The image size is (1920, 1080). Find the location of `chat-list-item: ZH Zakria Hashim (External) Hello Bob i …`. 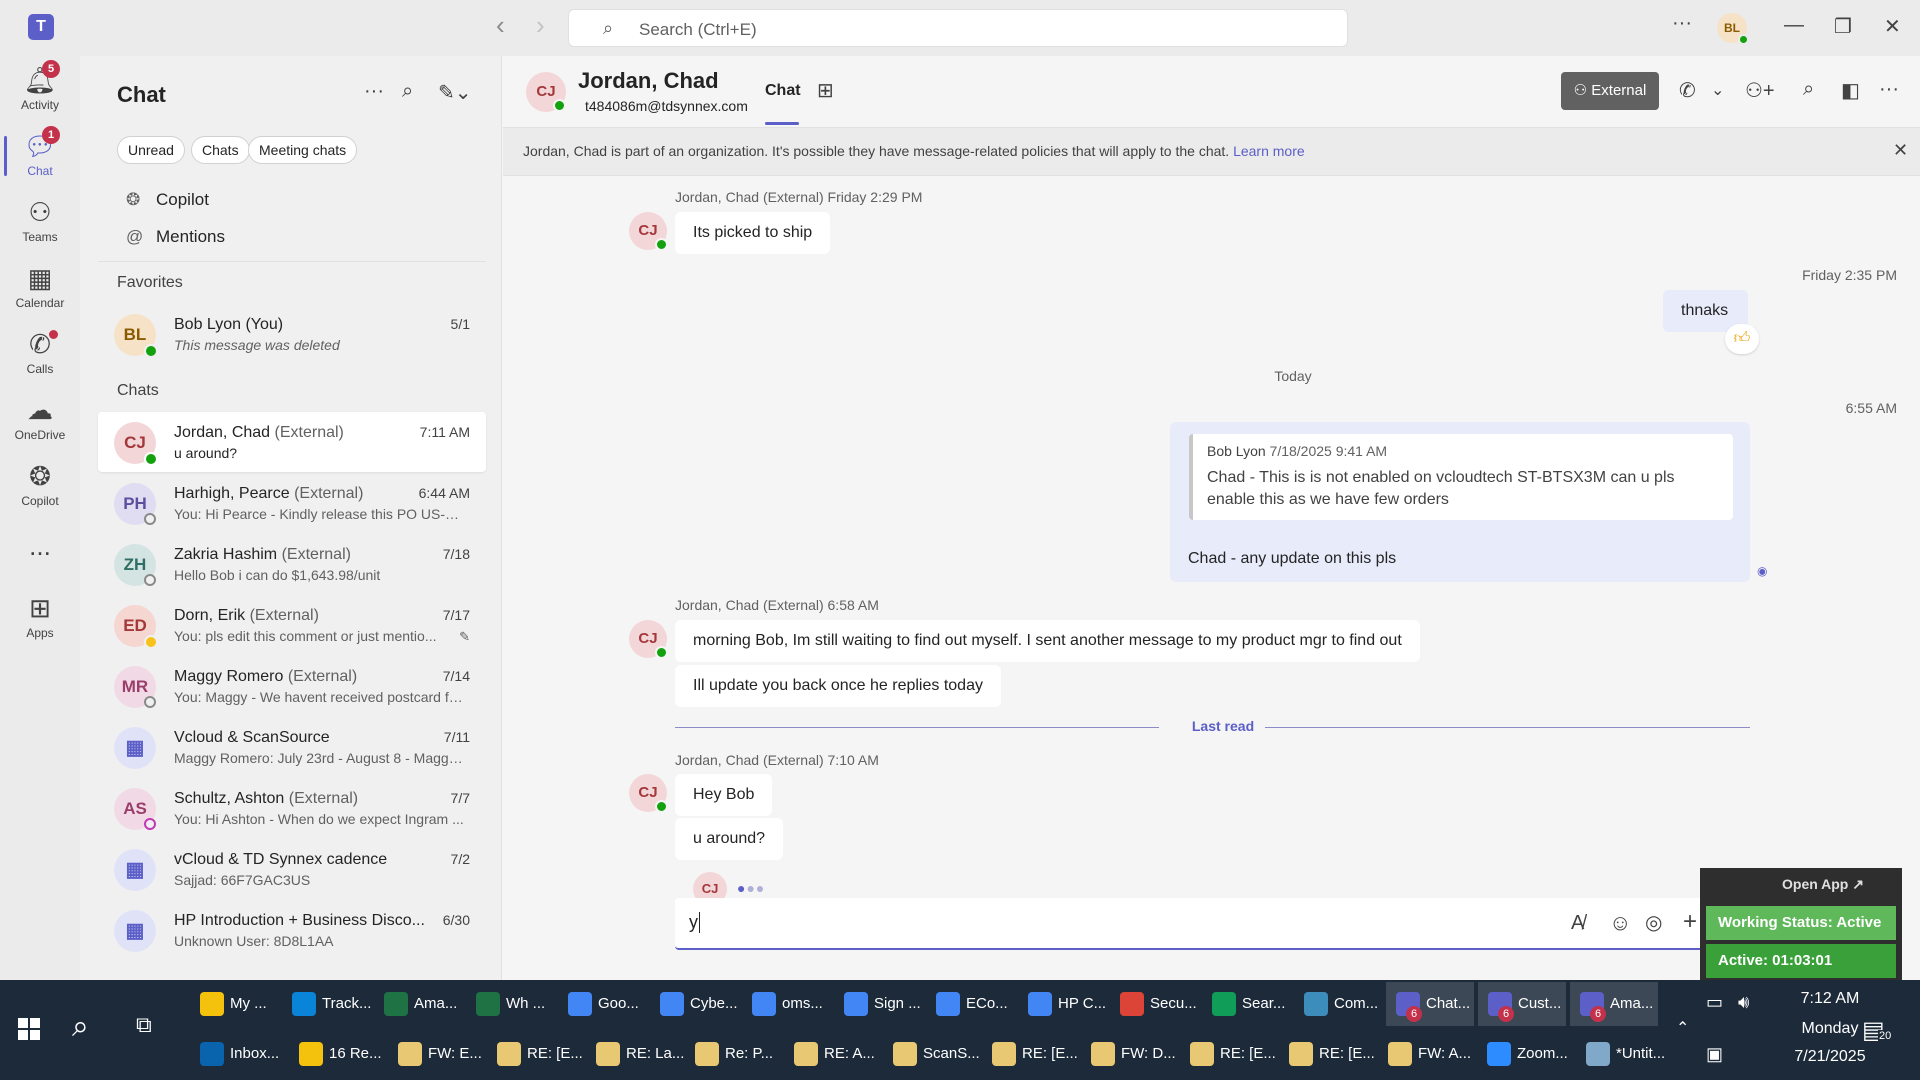

chat-list-item: ZH Zakria Hashim (External) Hello Bob i … is located at coordinates (292, 564).